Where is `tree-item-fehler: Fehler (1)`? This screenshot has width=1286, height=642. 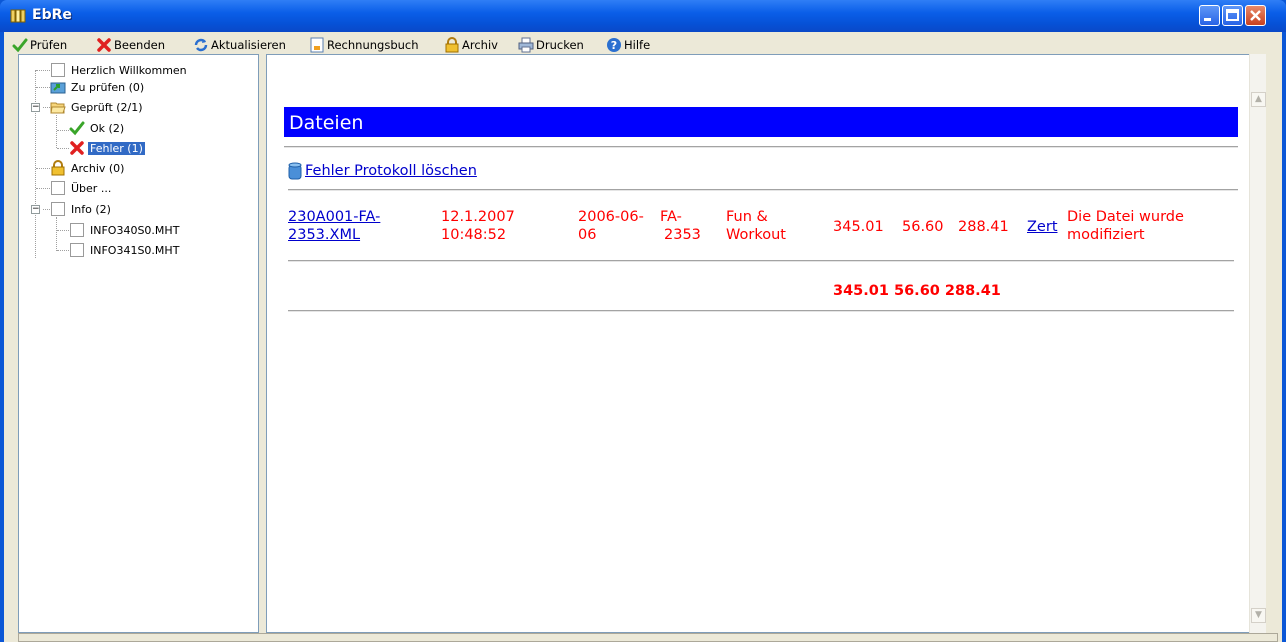 tree-item-fehler: Fehler (1) is located at coordinates (107, 148).